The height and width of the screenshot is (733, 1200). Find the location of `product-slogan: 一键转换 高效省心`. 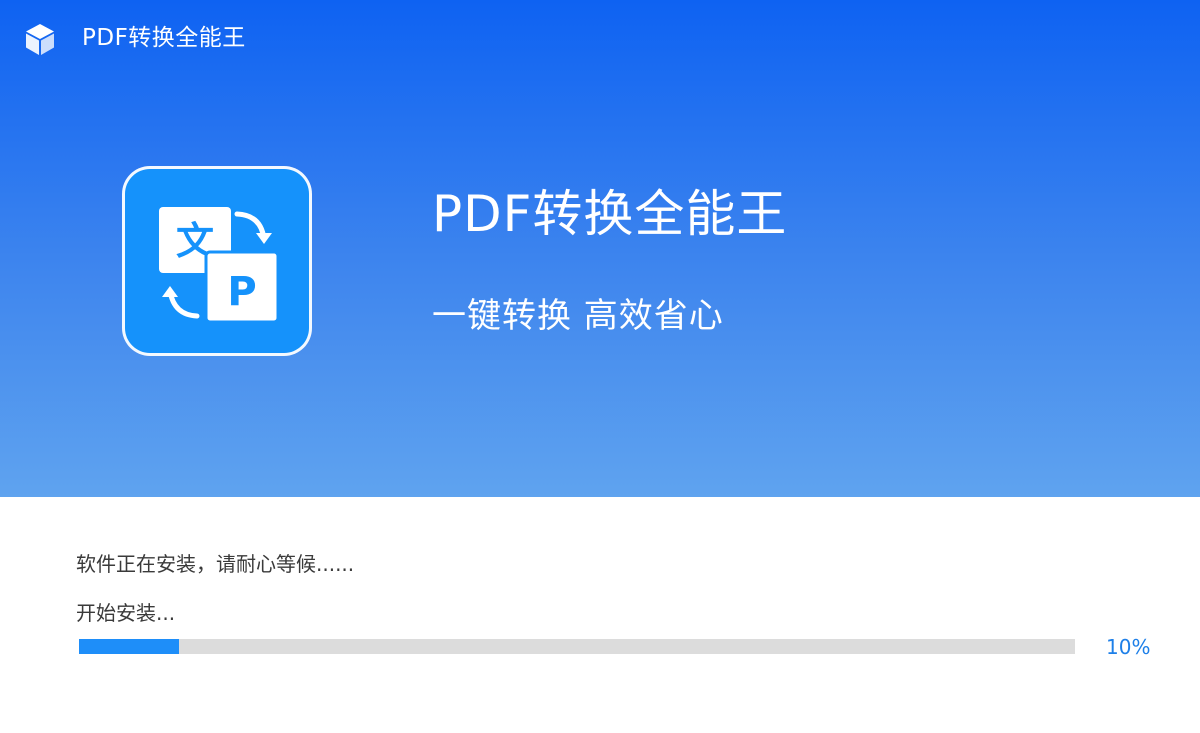

product-slogan: 一键转换 高效省心 is located at coordinates (578, 316).